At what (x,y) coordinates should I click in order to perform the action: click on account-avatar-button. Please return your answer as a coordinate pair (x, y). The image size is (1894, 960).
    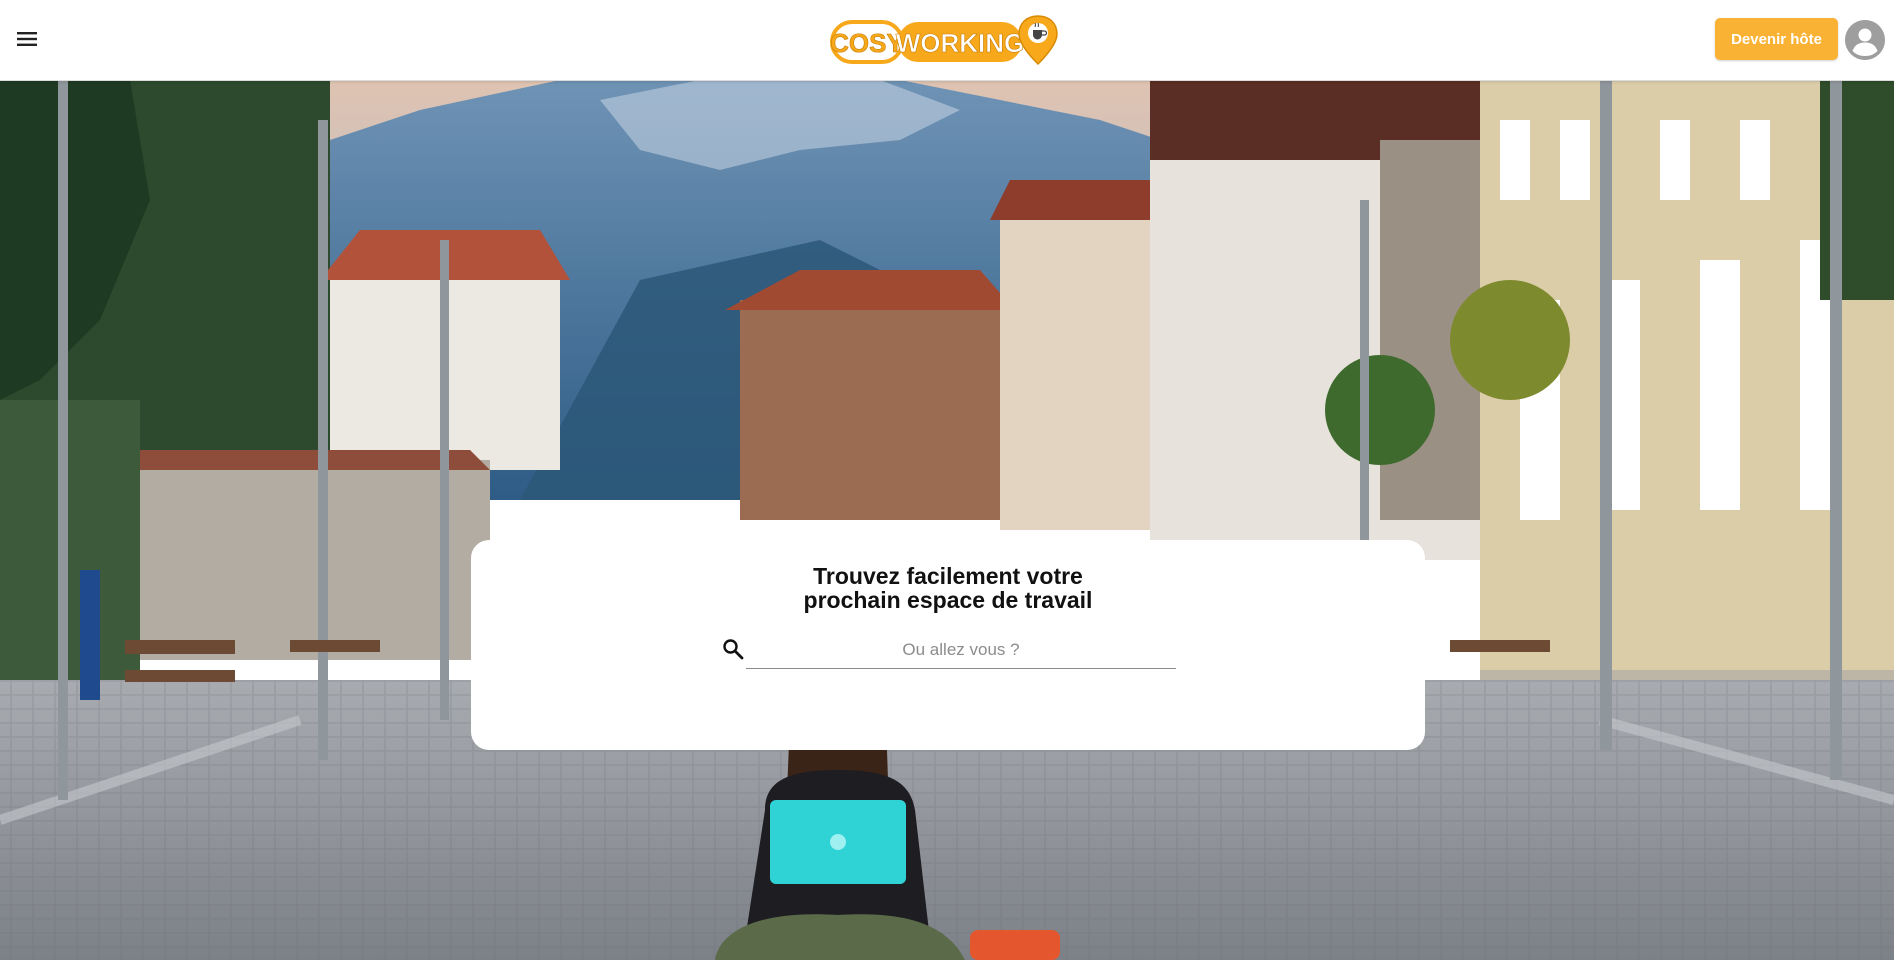
    Looking at the image, I should click on (1865, 40).